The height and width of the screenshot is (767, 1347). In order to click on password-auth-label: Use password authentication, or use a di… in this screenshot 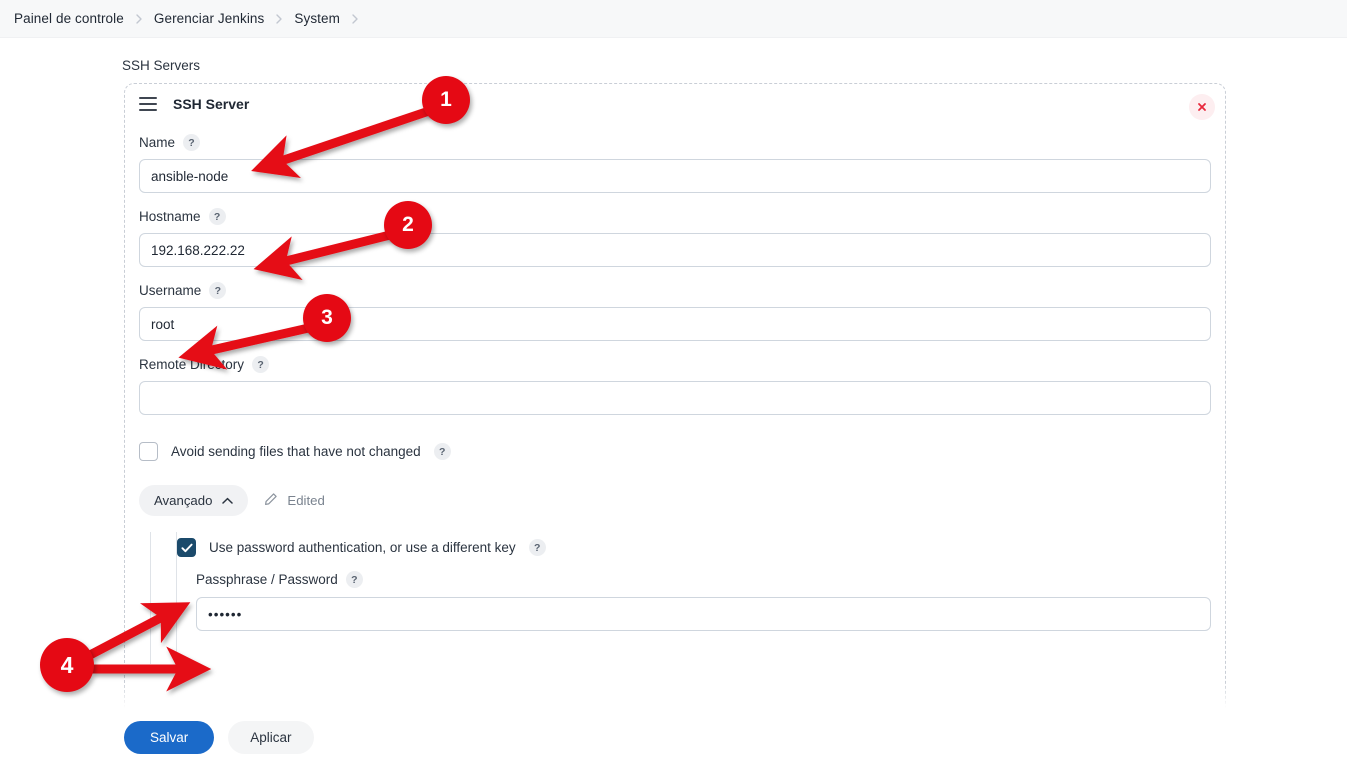, I will do `click(362, 547)`.